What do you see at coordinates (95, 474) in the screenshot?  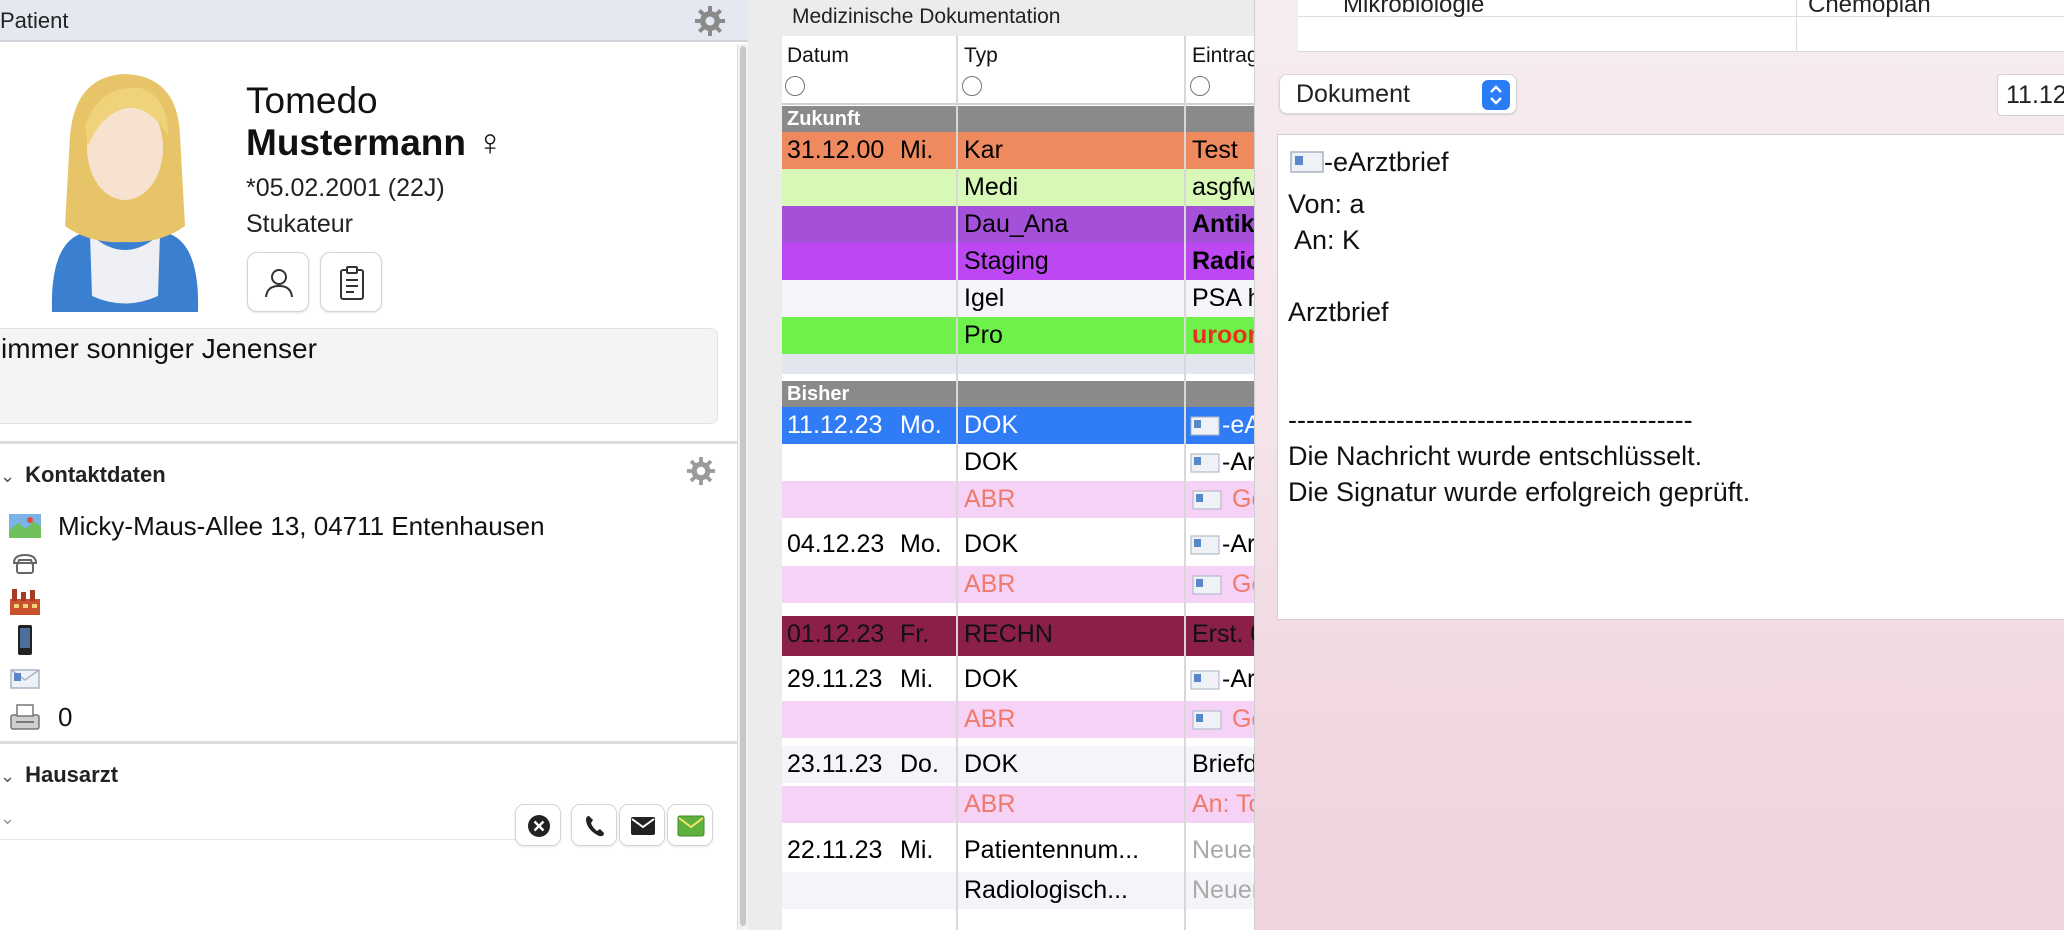 I see `contact-section-title: Kontaktdaten` at bounding box center [95, 474].